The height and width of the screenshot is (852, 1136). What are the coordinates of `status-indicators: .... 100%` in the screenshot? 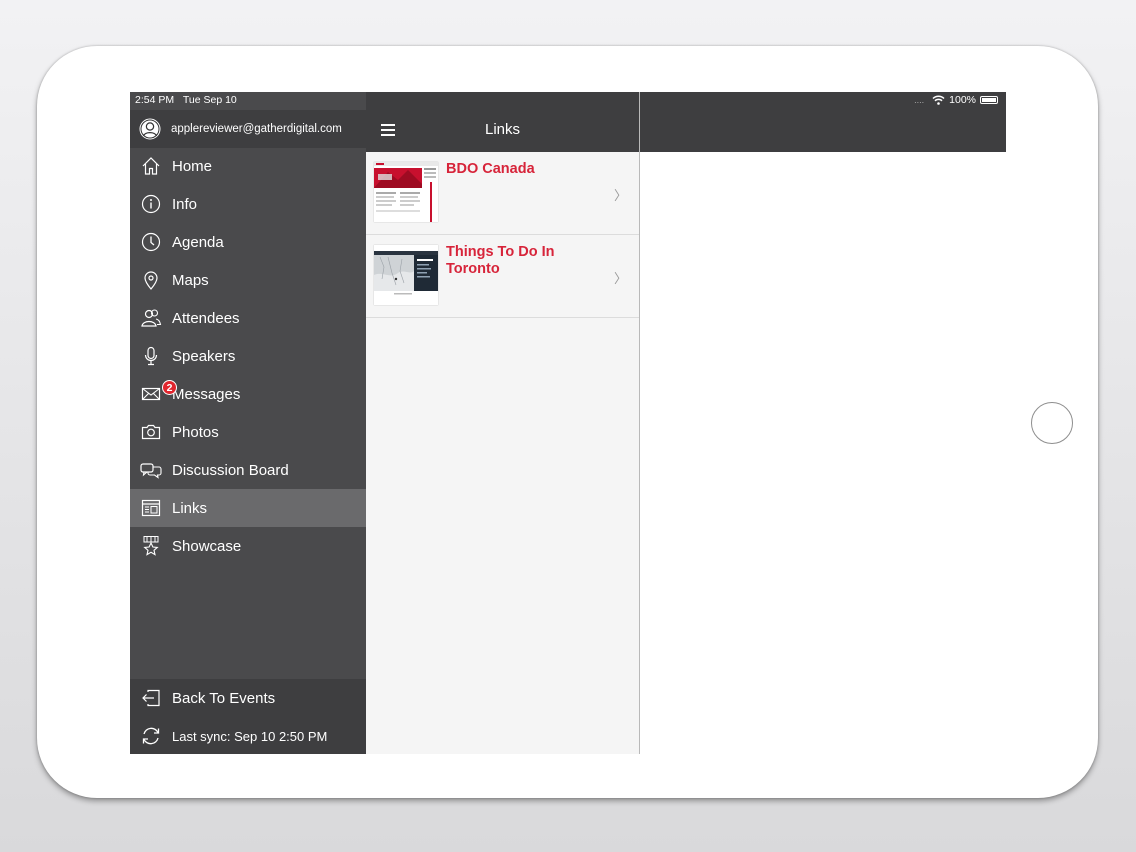 It's located at (956, 100).